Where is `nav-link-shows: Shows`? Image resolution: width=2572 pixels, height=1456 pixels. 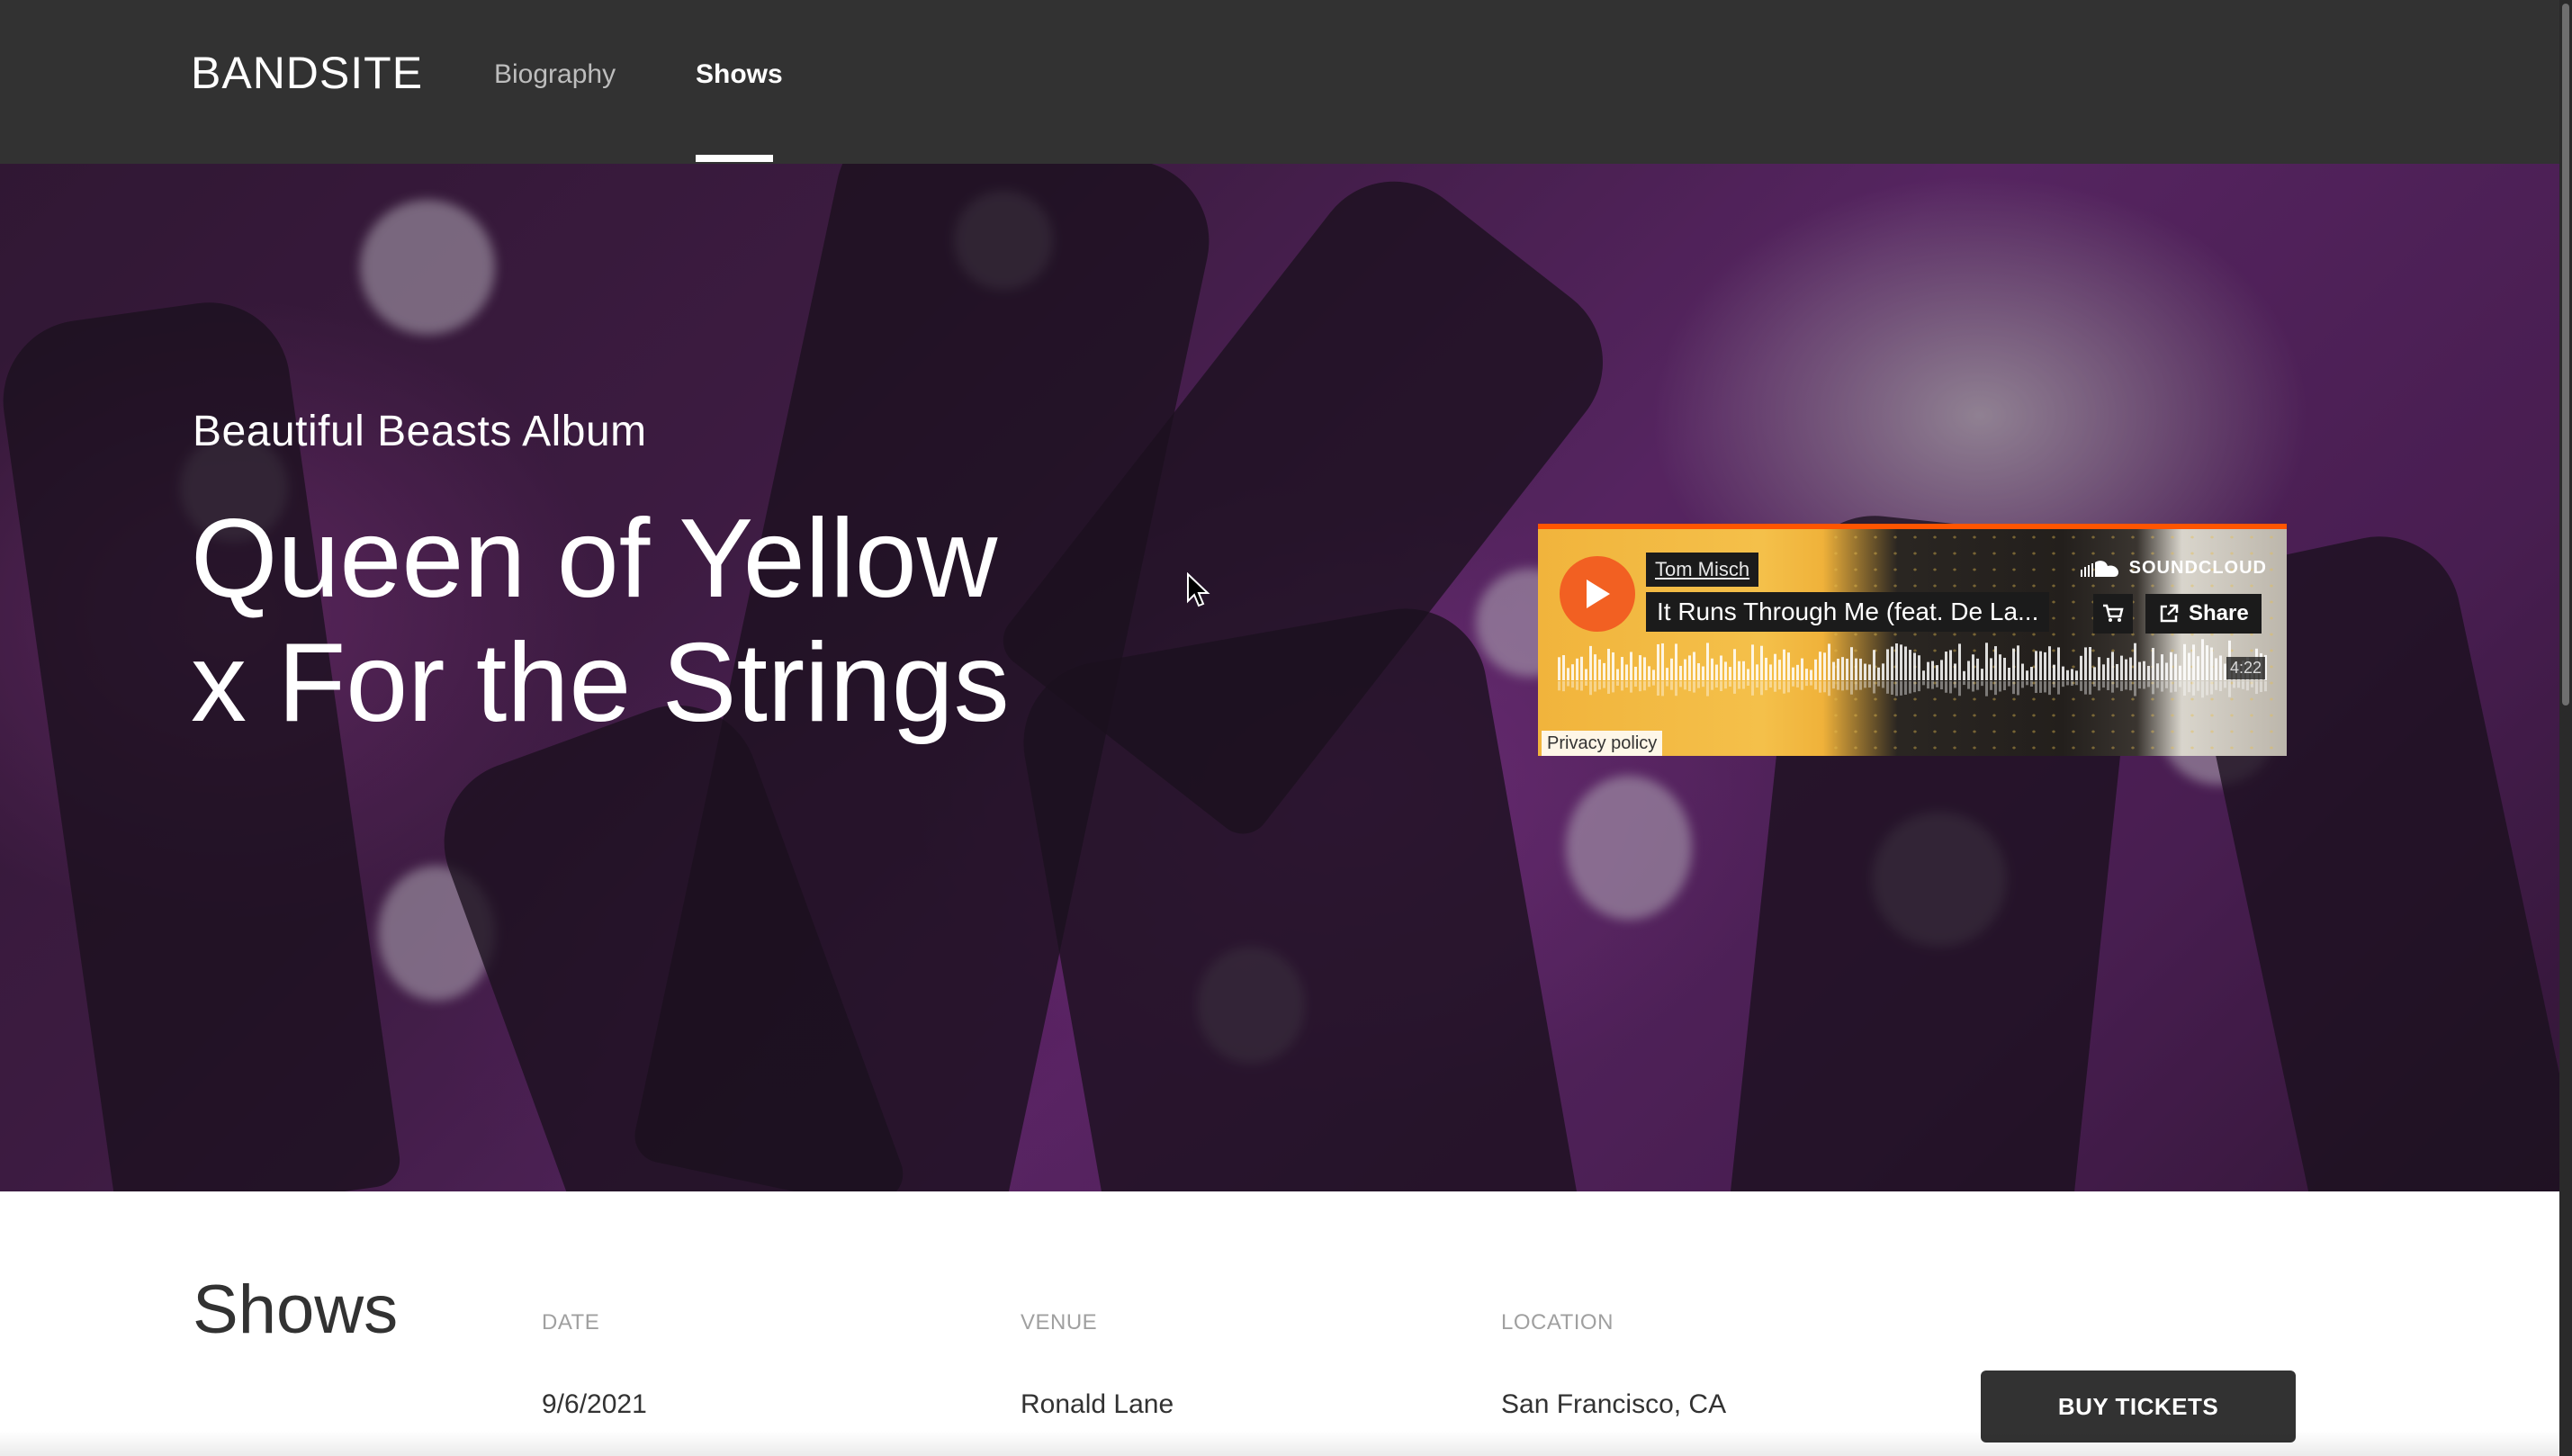
nav-link-shows: Shows is located at coordinates (739, 74).